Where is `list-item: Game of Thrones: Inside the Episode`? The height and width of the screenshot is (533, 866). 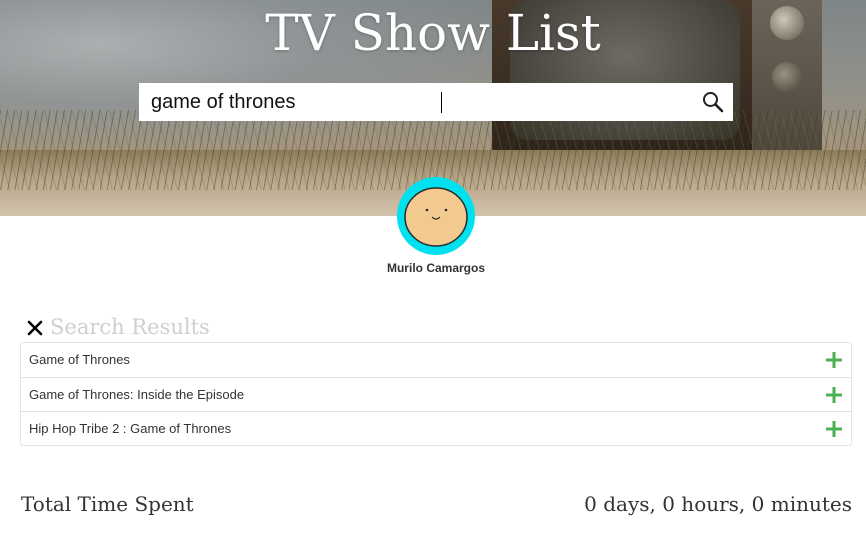 list-item: Game of Thrones: Inside the Episode is located at coordinates (436, 394).